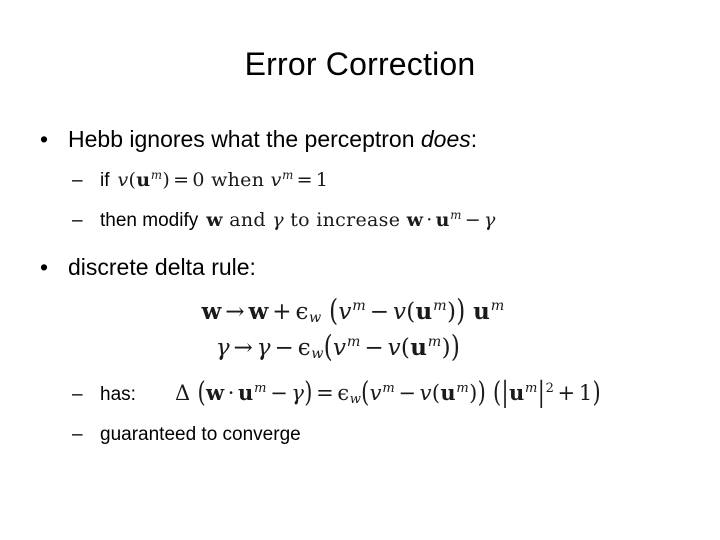 Image resolution: width=720 pixels, height=540 pixels. I want to click on equation-row-2: γ → γ − ϵw(vm − v(um)), so click(360, 347).